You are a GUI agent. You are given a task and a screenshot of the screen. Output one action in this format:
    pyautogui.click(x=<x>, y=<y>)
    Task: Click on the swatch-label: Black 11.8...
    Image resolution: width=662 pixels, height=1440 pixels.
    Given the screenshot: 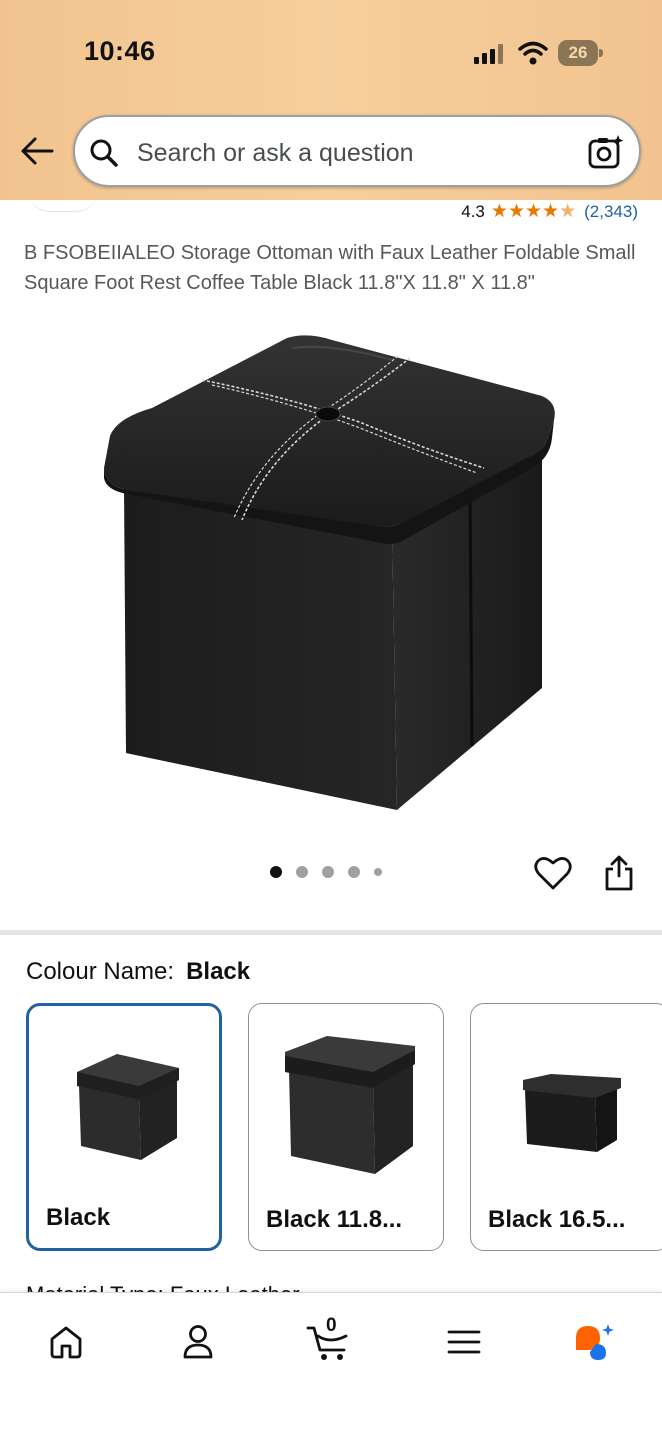 What is the action you would take?
    pyautogui.click(x=334, y=1219)
    